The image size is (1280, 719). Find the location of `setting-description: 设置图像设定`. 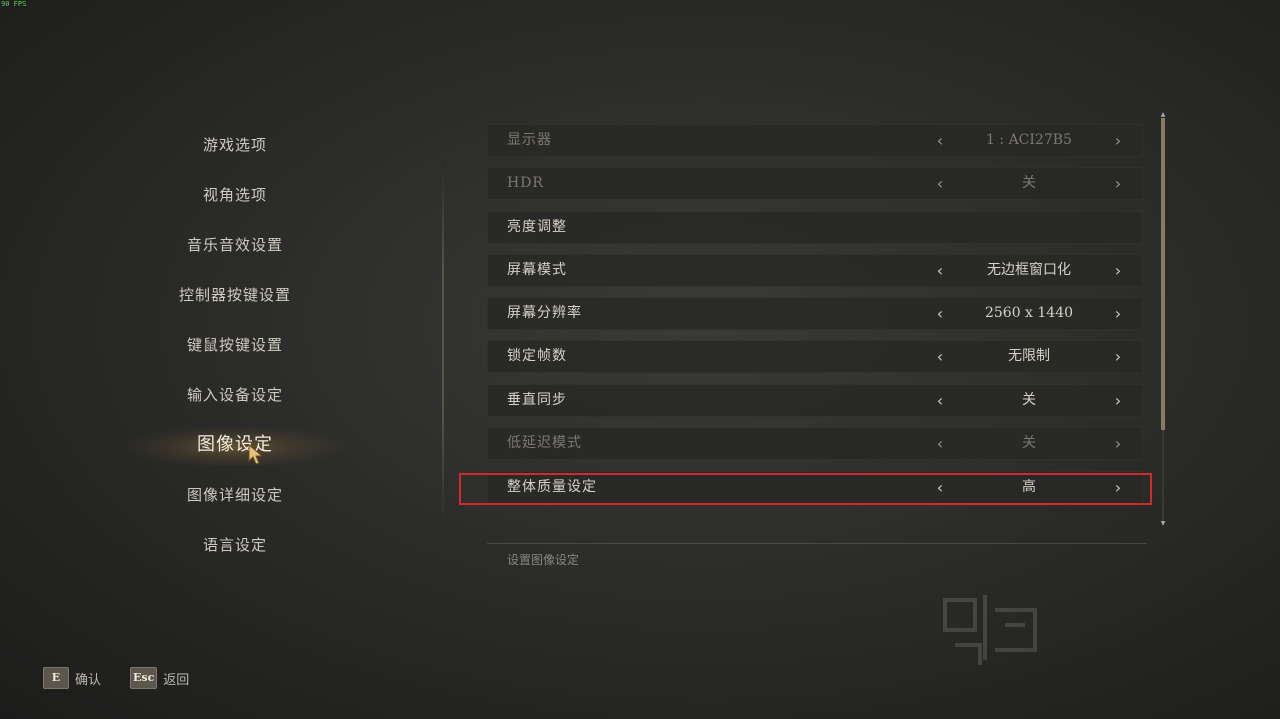

setting-description: 设置图像设定 is located at coordinates (543, 560).